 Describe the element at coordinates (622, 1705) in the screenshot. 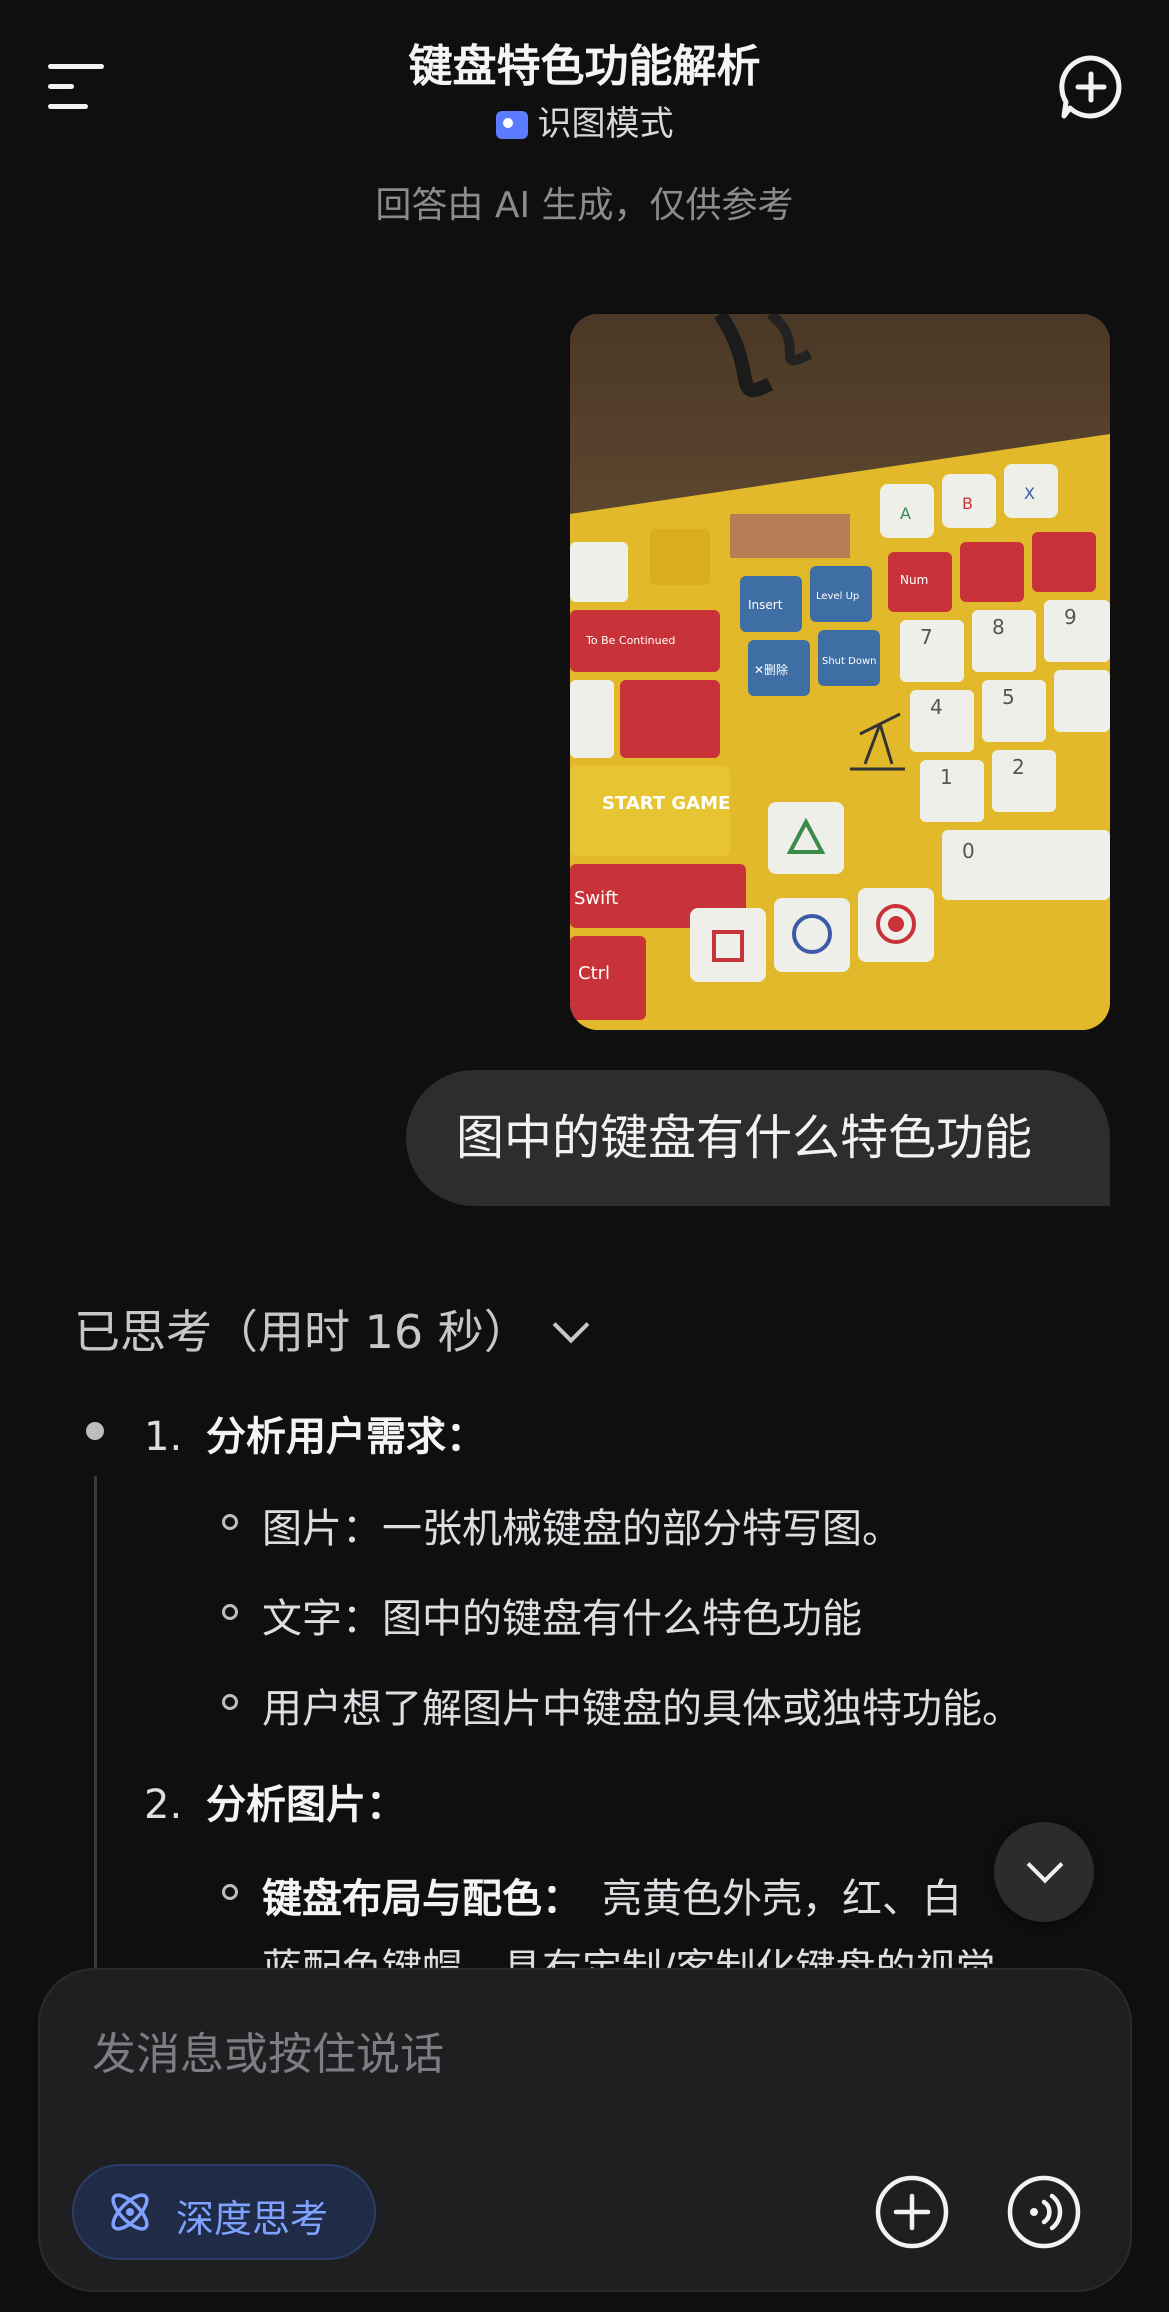

I see `list-item: 用户想了解图片中键盘的具体或独特功能。` at that location.